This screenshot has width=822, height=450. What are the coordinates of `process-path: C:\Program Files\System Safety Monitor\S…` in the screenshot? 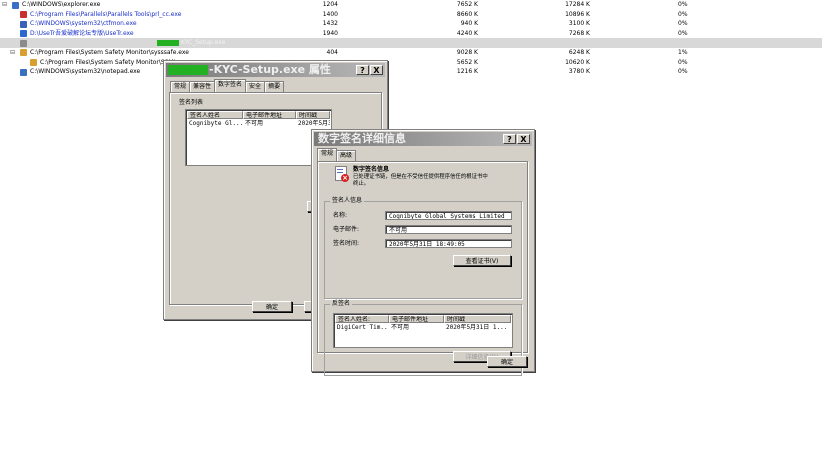 It's located at (108, 62).